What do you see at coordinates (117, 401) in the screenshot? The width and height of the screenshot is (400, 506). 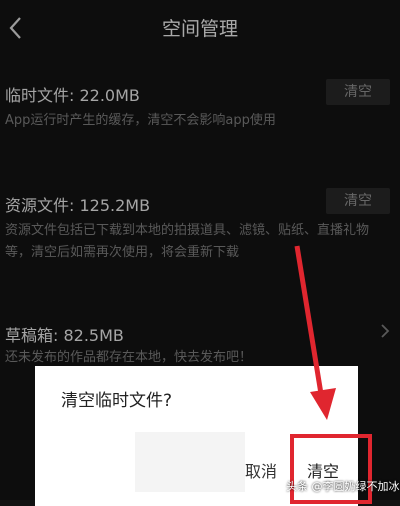 I see `dialog-title: 清空临时文件?` at bounding box center [117, 401].